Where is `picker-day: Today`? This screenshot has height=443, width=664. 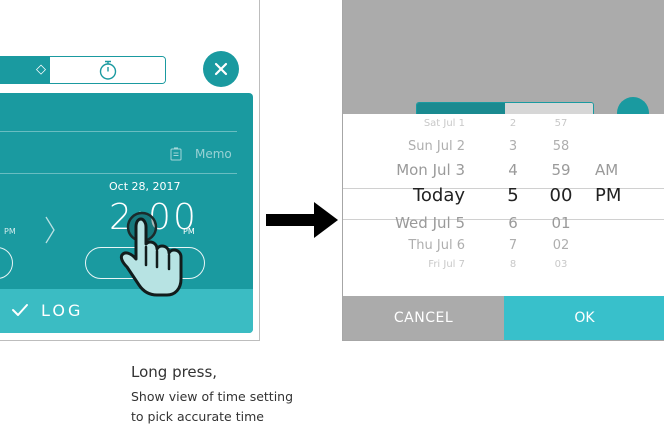
picker-day: Today is located at coordinates (438, 195).